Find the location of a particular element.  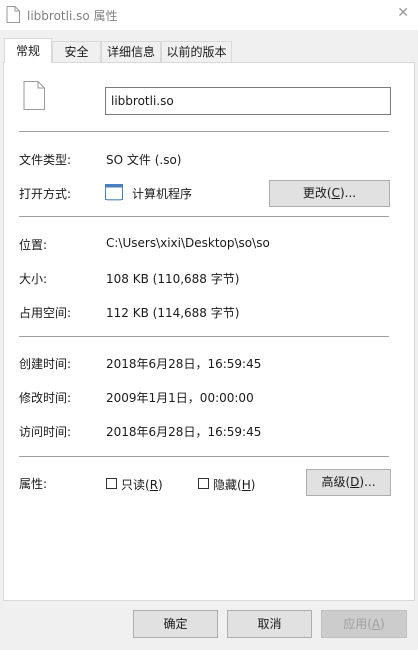

close-icon: ✕ is located at coordinates (403, 13).